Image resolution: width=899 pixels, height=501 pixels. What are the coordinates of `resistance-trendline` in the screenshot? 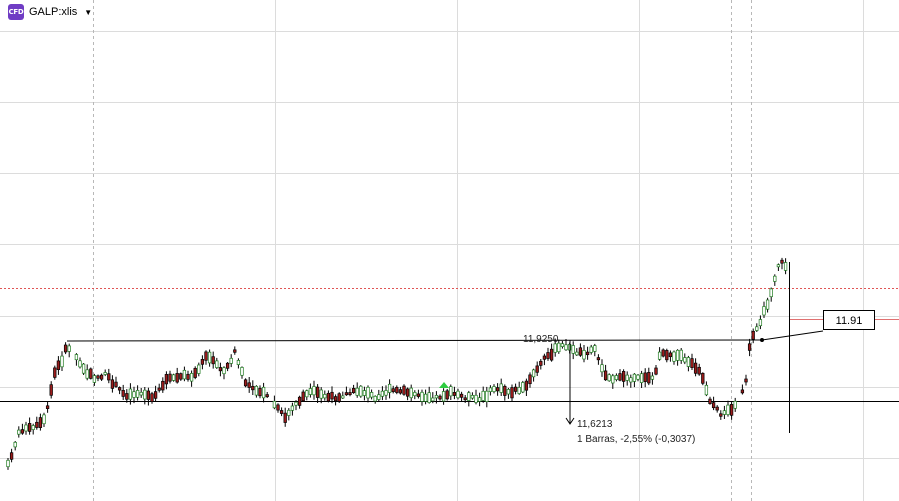 It's located at (414, 340).